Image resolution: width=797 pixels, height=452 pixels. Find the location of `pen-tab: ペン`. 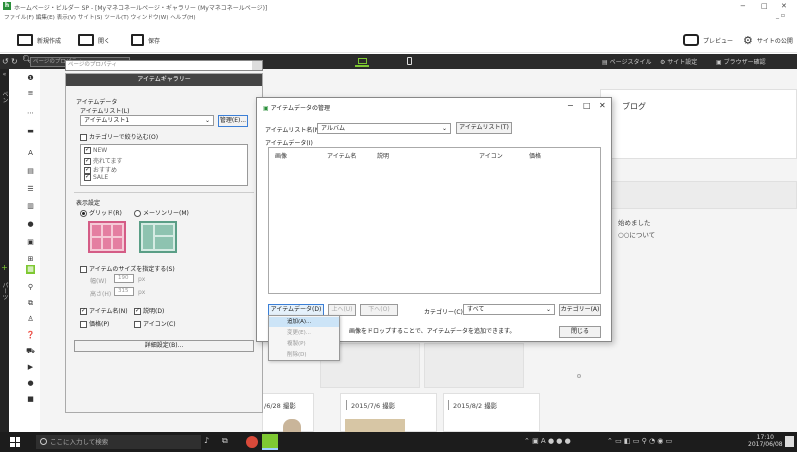

pen-tab: ペン is located at coordinates (4, 97).